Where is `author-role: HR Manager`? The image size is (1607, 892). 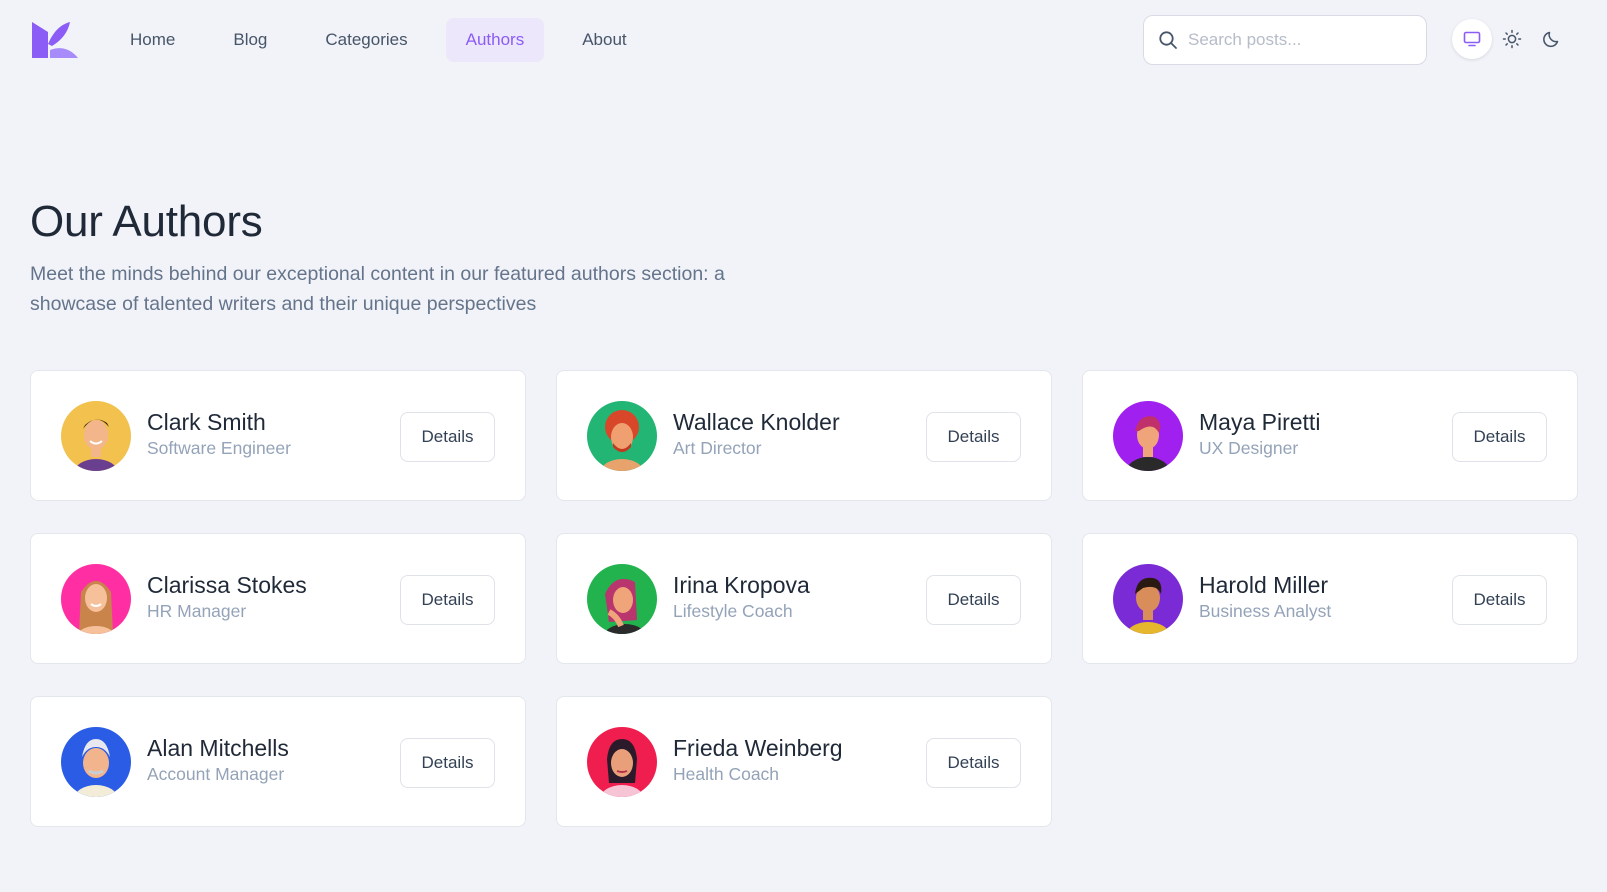 author-role: HR Manager is located at coordinates (197, 611).